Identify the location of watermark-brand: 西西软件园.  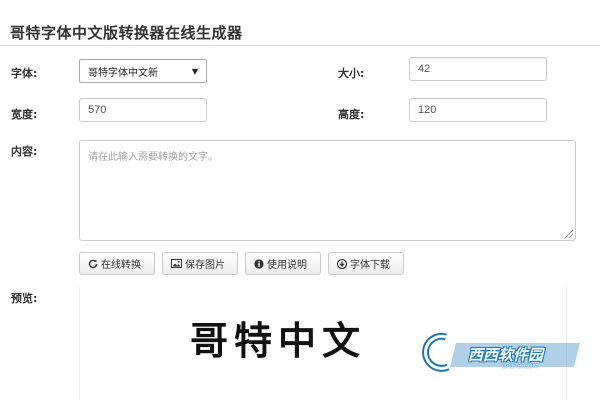
(506, 355).